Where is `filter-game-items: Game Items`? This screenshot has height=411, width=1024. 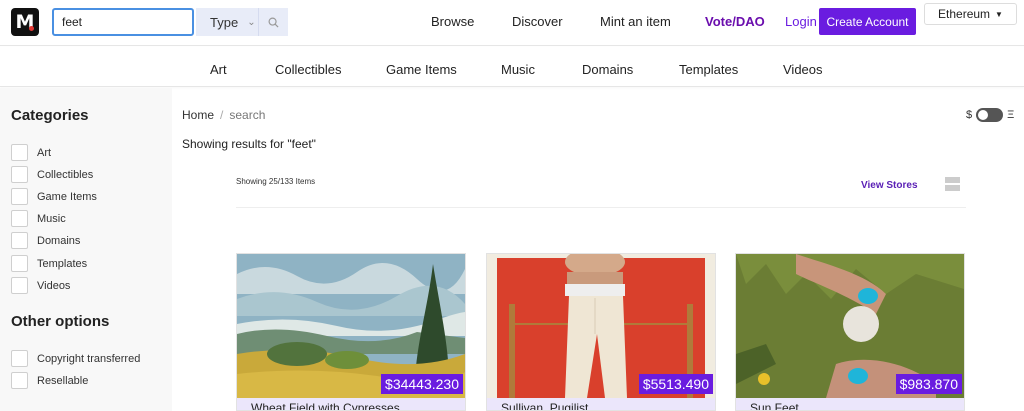
filter-game-items: Game Items is located at coordinates (54, 196).